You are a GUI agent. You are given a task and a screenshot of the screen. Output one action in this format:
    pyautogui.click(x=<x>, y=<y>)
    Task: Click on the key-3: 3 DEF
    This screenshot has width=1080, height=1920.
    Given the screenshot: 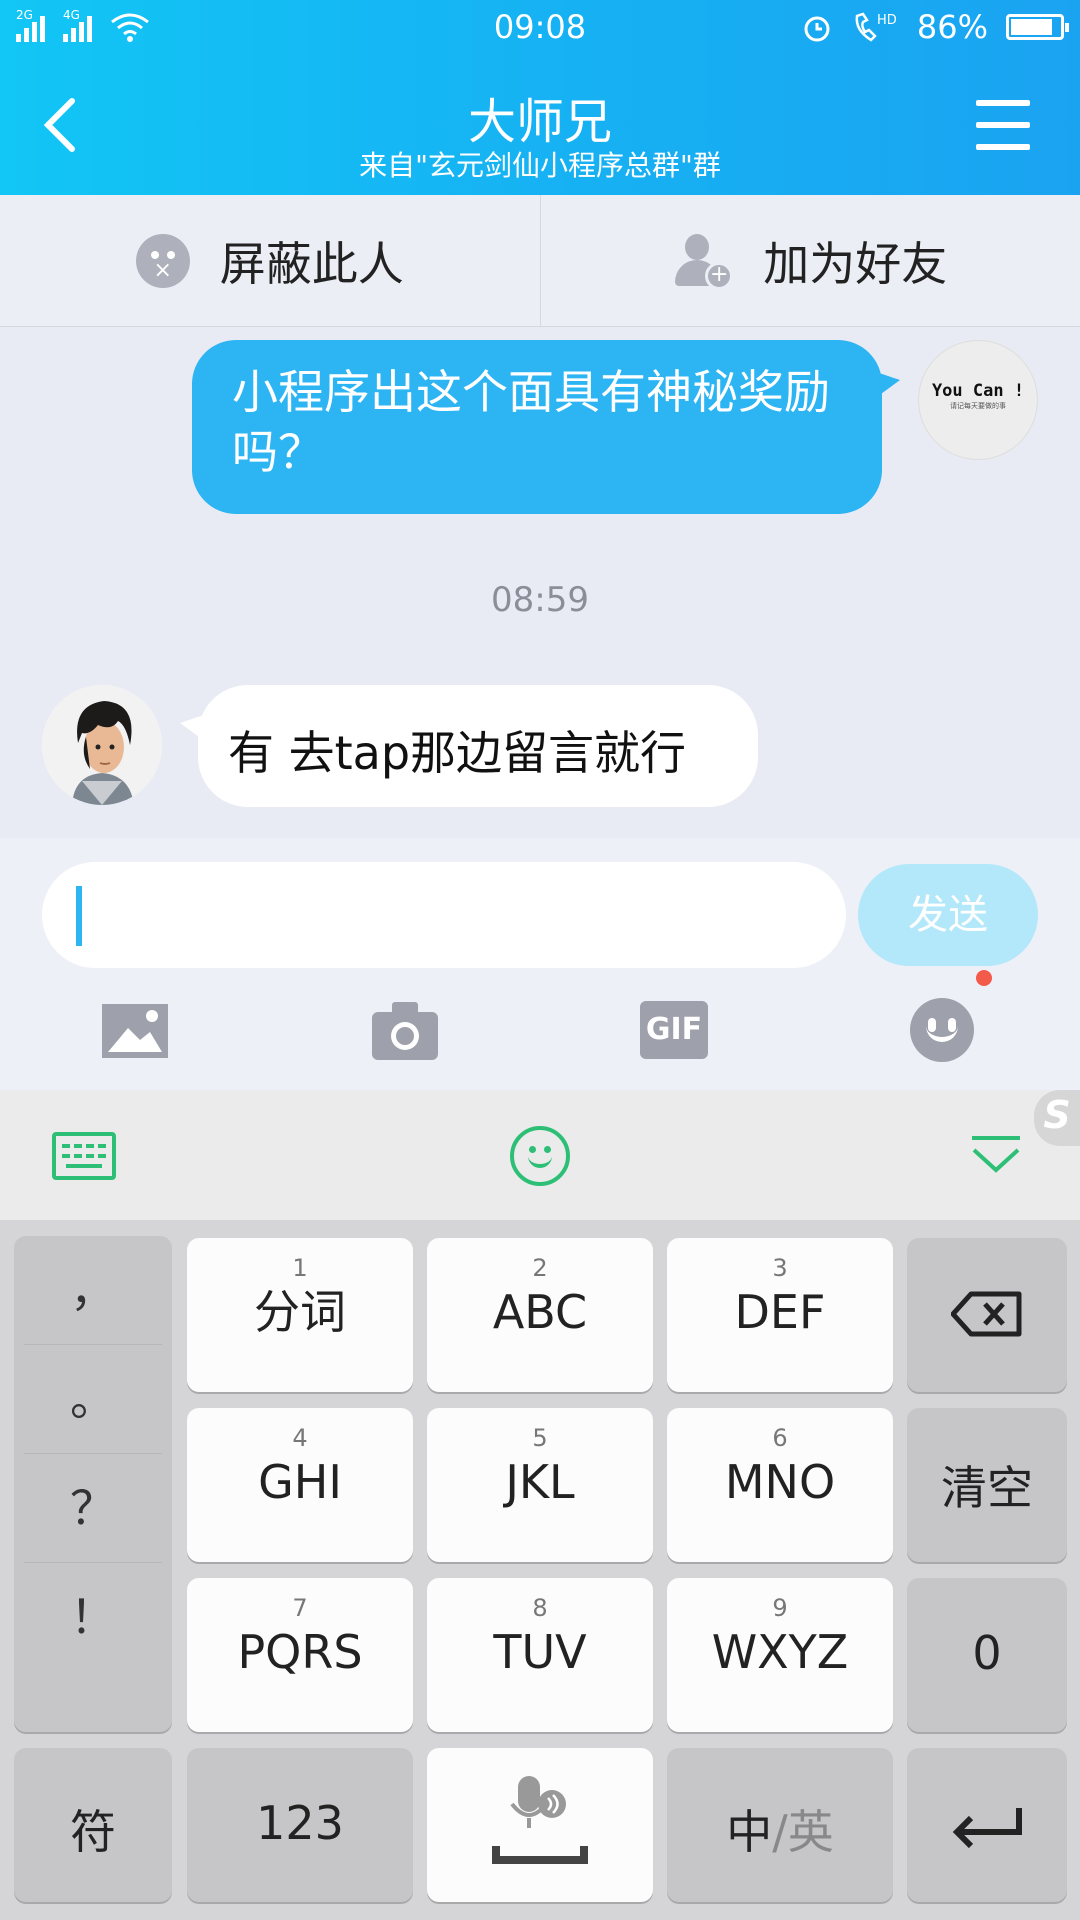 What is the action you would take?
    pyautogui.click(x=780, y=1315)
    